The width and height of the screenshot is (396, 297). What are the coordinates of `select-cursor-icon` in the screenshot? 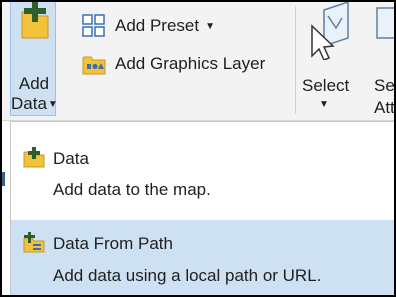 It's located at (330, 30).